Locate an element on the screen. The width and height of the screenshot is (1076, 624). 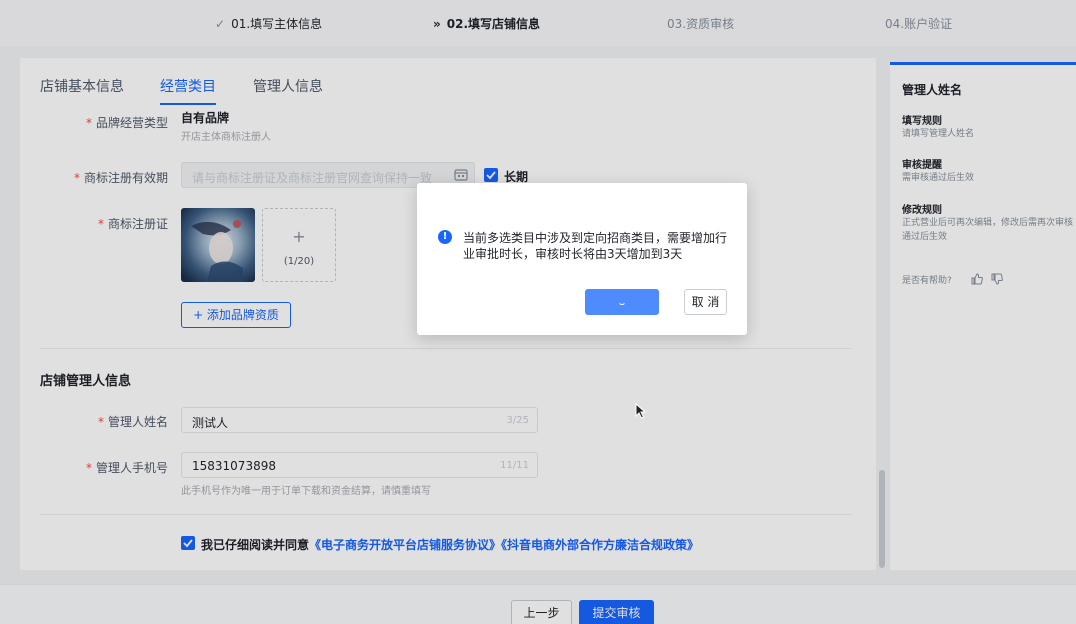
confirm-button-loading is located at coordinates (622, 302).